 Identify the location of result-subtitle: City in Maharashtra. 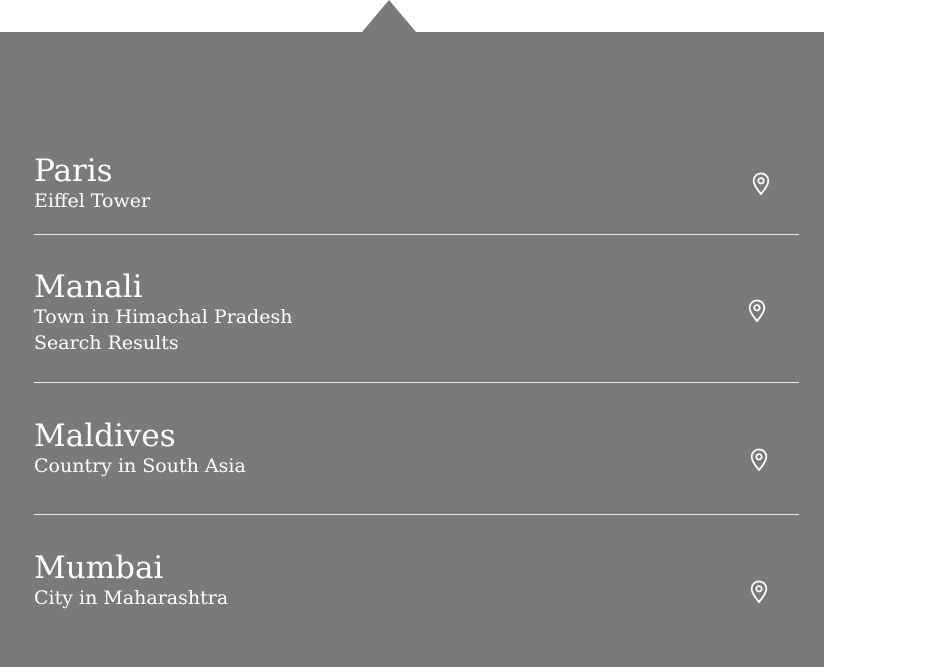
(131, 598).